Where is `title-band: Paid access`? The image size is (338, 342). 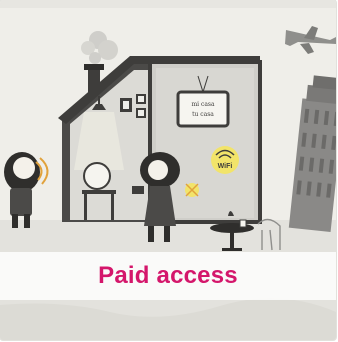 title-band: Paid access is located at coordinates (168, 276).